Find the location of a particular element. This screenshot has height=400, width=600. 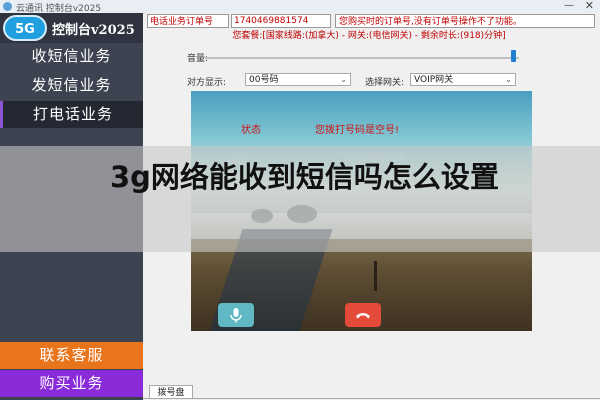

volume-slider-track is located at coordinates (362, 58).